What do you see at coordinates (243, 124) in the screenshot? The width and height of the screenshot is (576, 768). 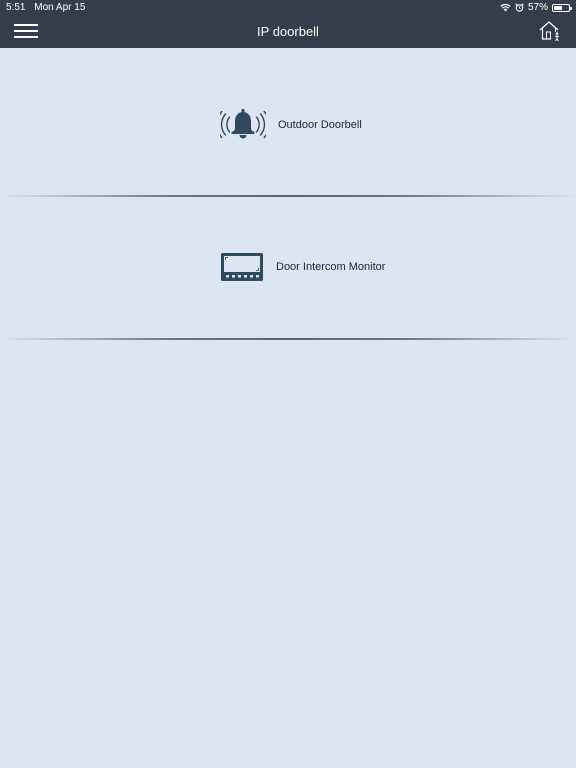 I see `bell-ringing-icon` at bounding box center [243, 124].